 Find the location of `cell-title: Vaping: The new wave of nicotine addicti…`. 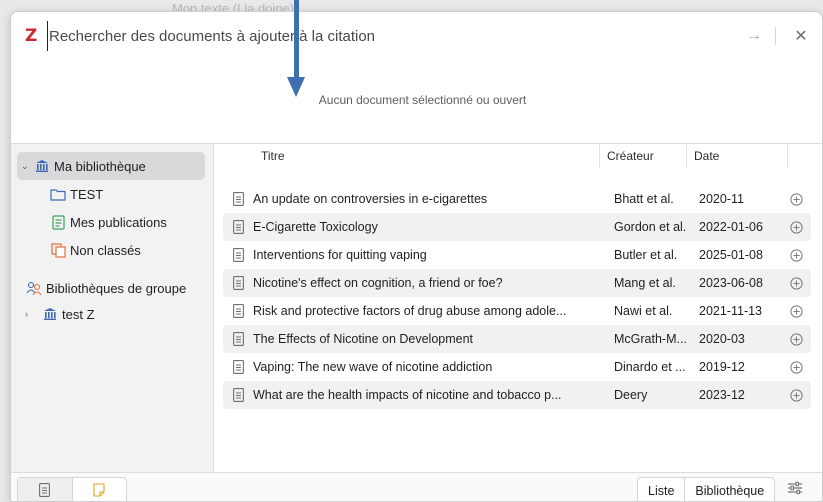

cell-title: Vaping: The new wave of nicotine addicti… is located at coordinates (373, 367).